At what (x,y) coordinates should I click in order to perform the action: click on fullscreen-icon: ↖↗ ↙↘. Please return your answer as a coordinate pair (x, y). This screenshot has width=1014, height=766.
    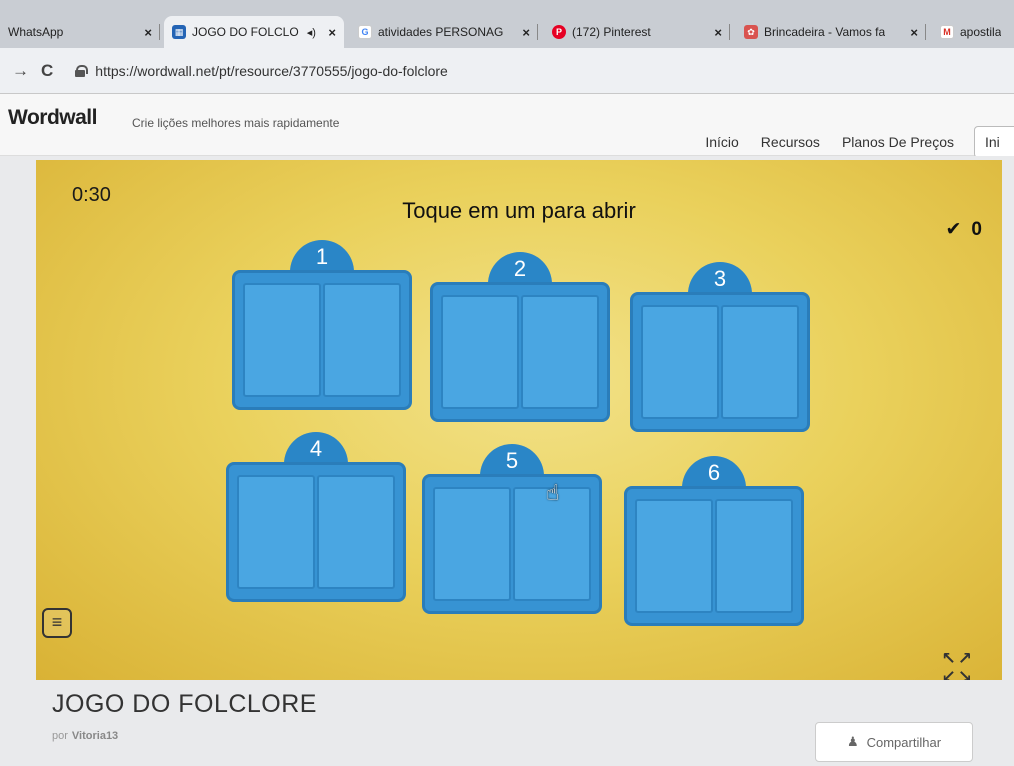
    Looking at the image, I should click on (958, 665).